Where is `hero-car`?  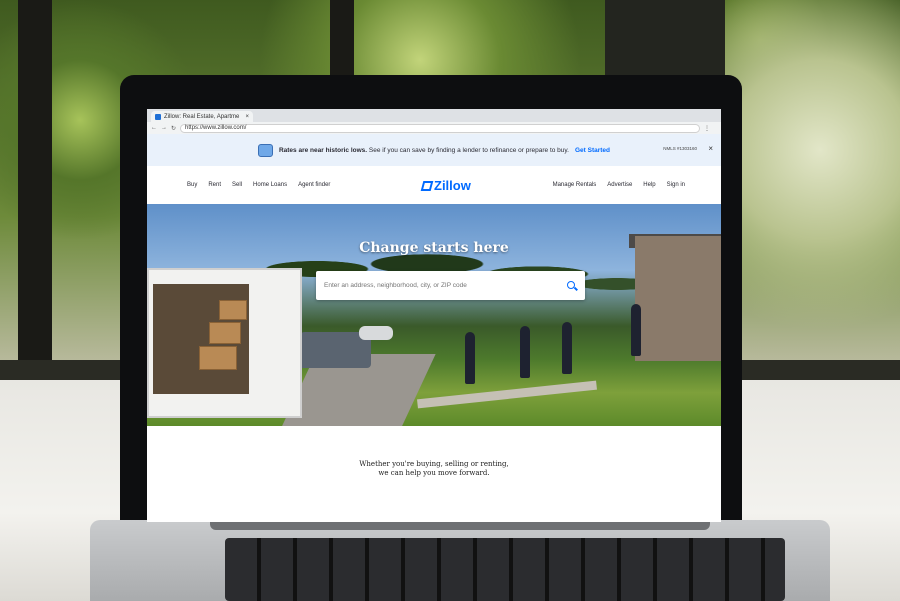
hero-car is located at coordinates (376, 333).